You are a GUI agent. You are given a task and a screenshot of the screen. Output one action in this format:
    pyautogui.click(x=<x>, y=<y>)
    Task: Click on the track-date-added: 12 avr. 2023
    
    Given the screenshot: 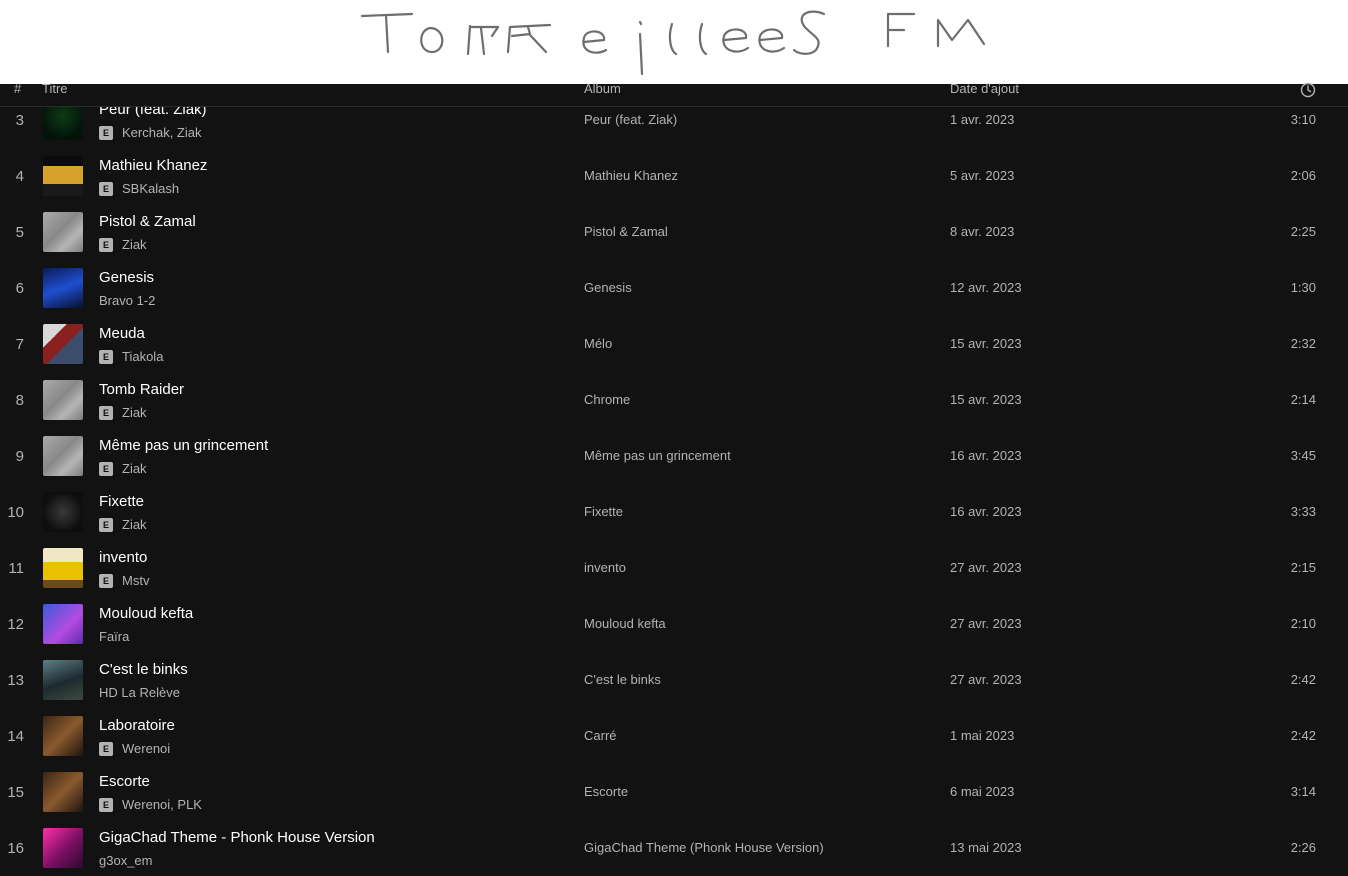 What is the action you would take?
    pyautogui.click(x=986, y=287)
    